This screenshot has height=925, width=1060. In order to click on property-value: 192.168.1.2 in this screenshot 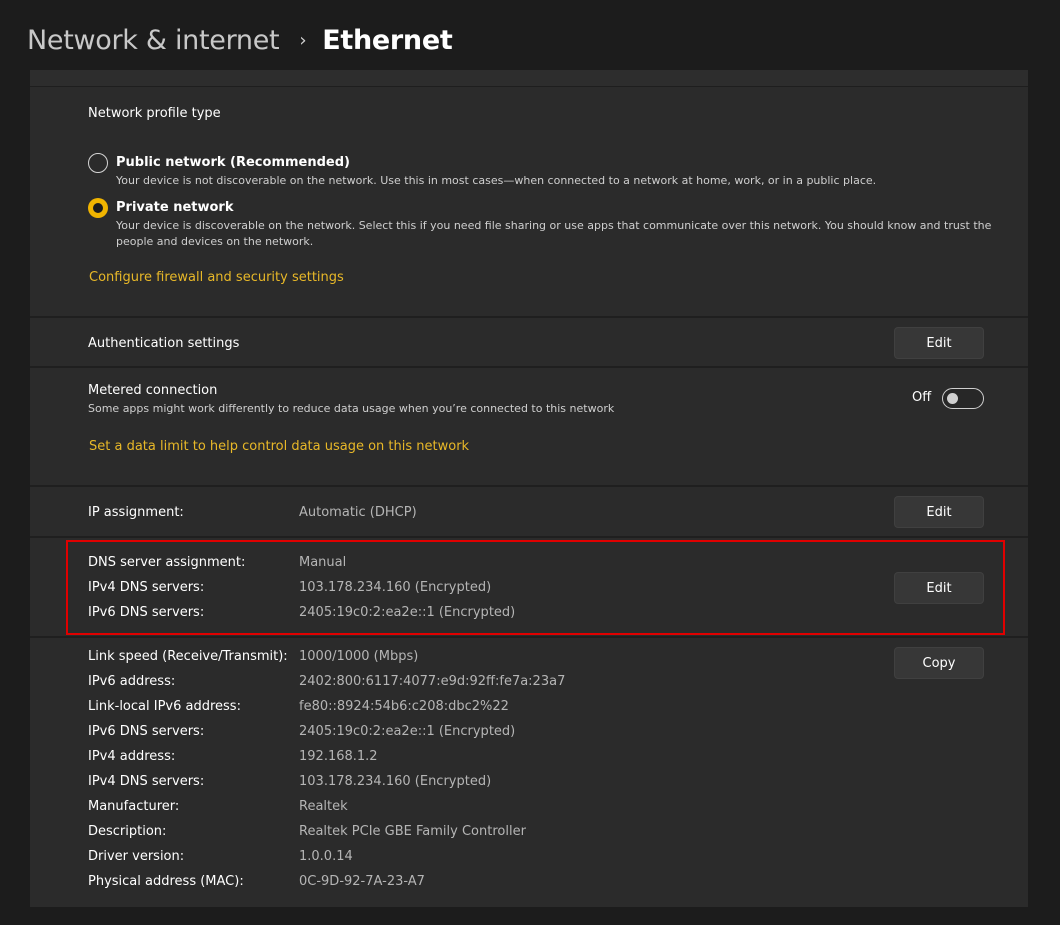, I will do `click(338, 756)`.